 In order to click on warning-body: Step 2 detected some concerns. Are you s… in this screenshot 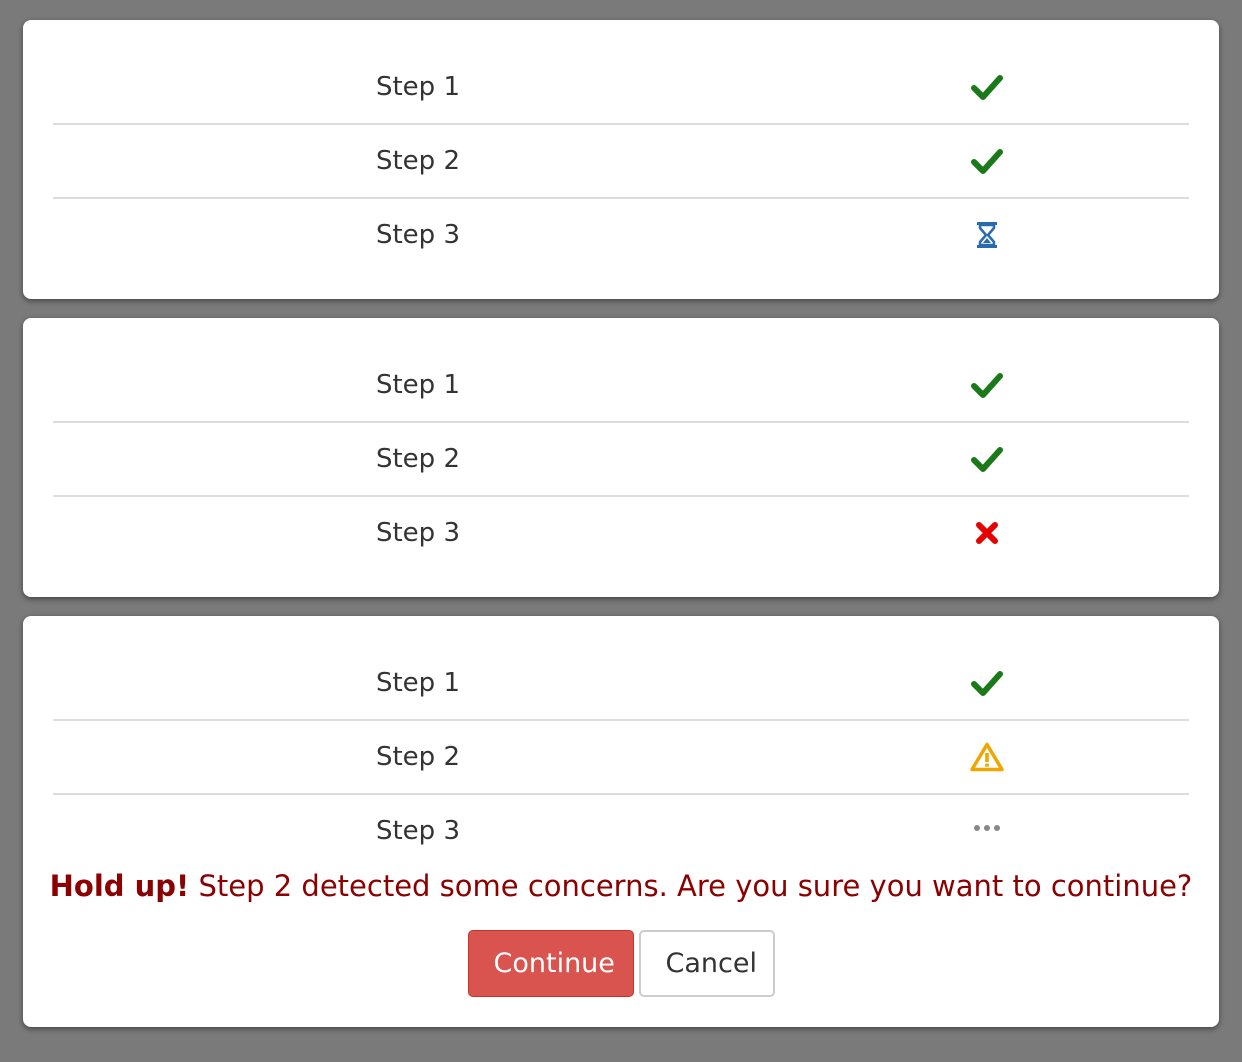, I will do `click(691, 886)`.